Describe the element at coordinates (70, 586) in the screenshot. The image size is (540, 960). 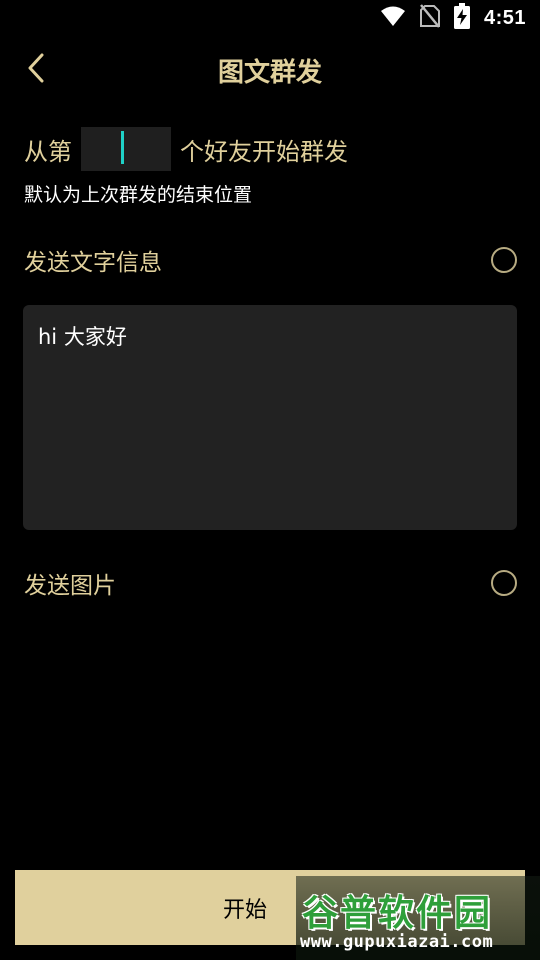
I see `send-image-label: 发送图片` at that location.